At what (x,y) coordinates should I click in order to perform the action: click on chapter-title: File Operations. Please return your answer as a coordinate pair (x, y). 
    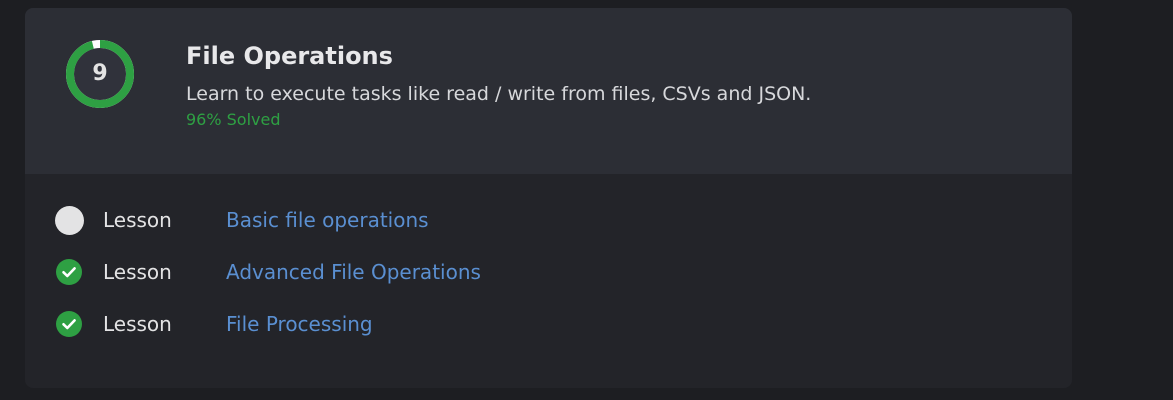
    Looking at the image, I should click on (289, 56).